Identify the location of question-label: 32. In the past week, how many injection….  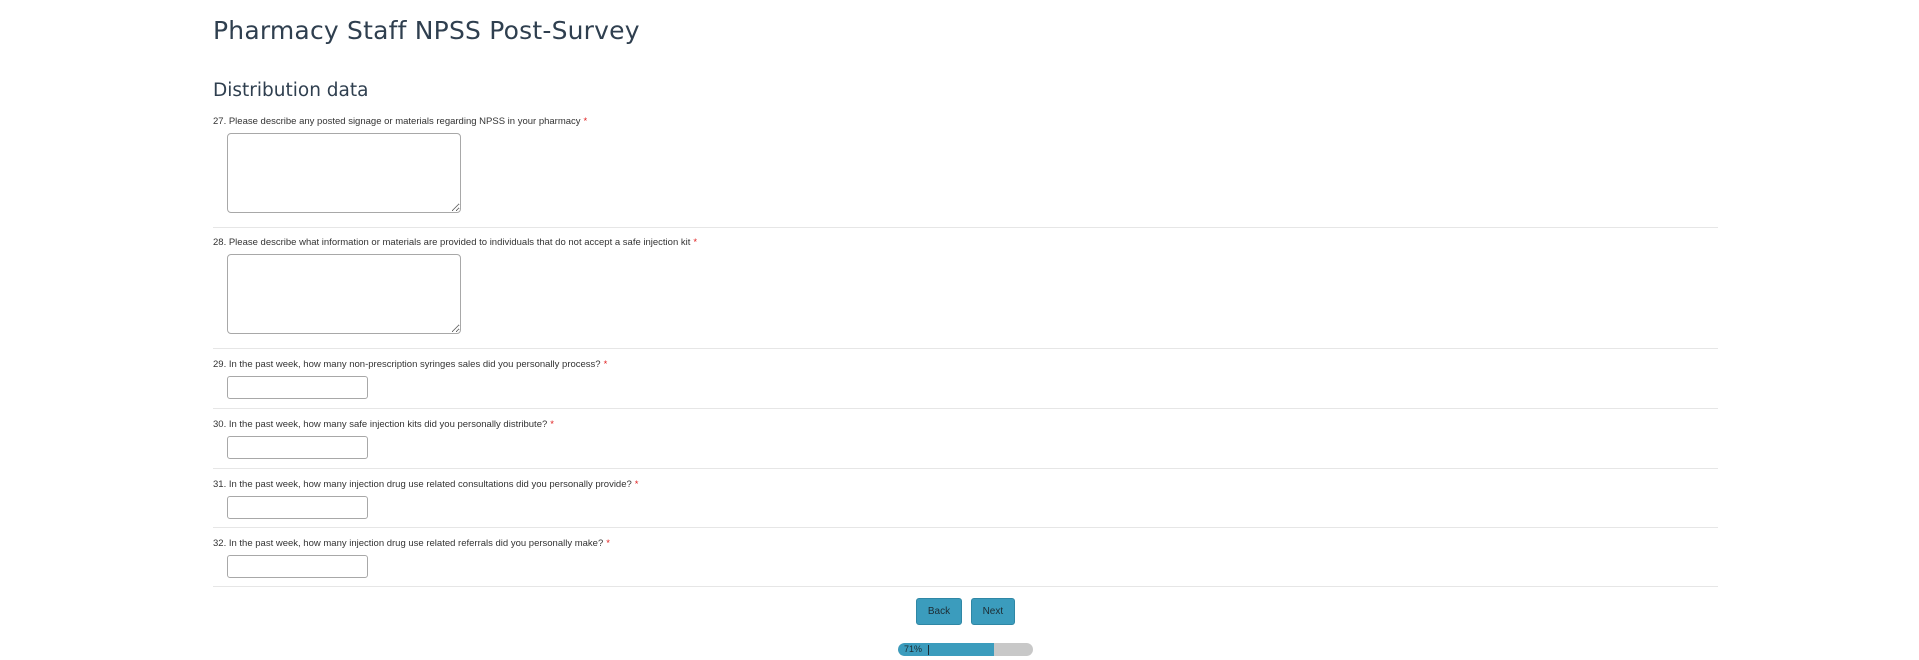
(411, 543).